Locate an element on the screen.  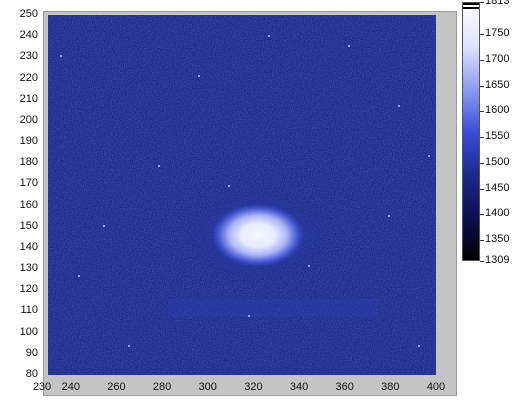
y-tick-label: 210 is located at coordinates (28, 98).